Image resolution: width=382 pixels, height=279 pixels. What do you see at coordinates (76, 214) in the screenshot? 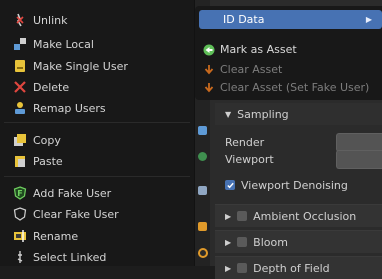
I see `menu-item-label: Clear Fake User` at bounding box center [76, 214].